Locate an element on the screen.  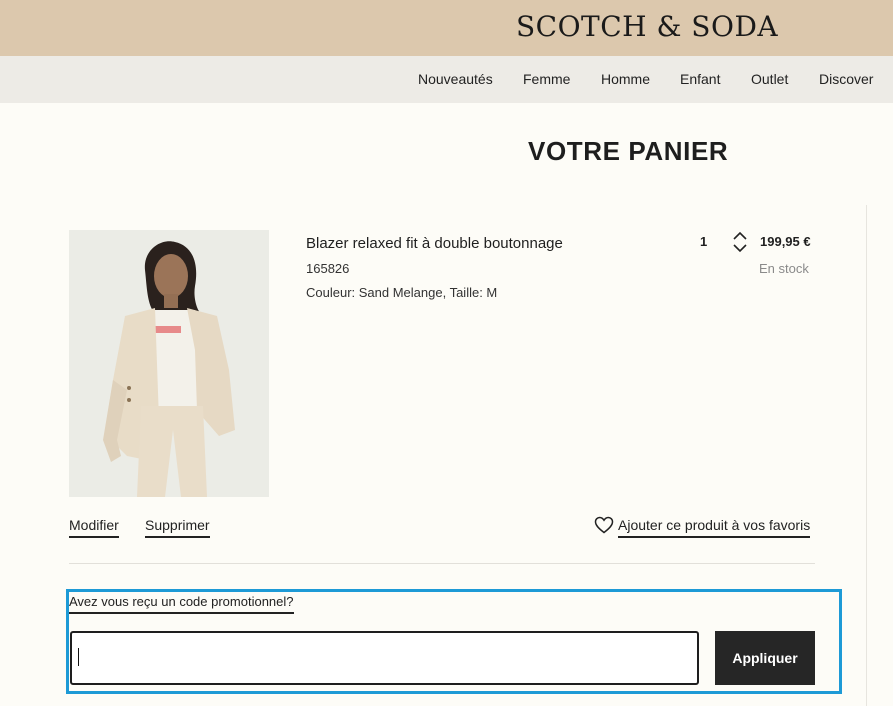
remove-link: Supprimer is located at coordinates (177, 527).